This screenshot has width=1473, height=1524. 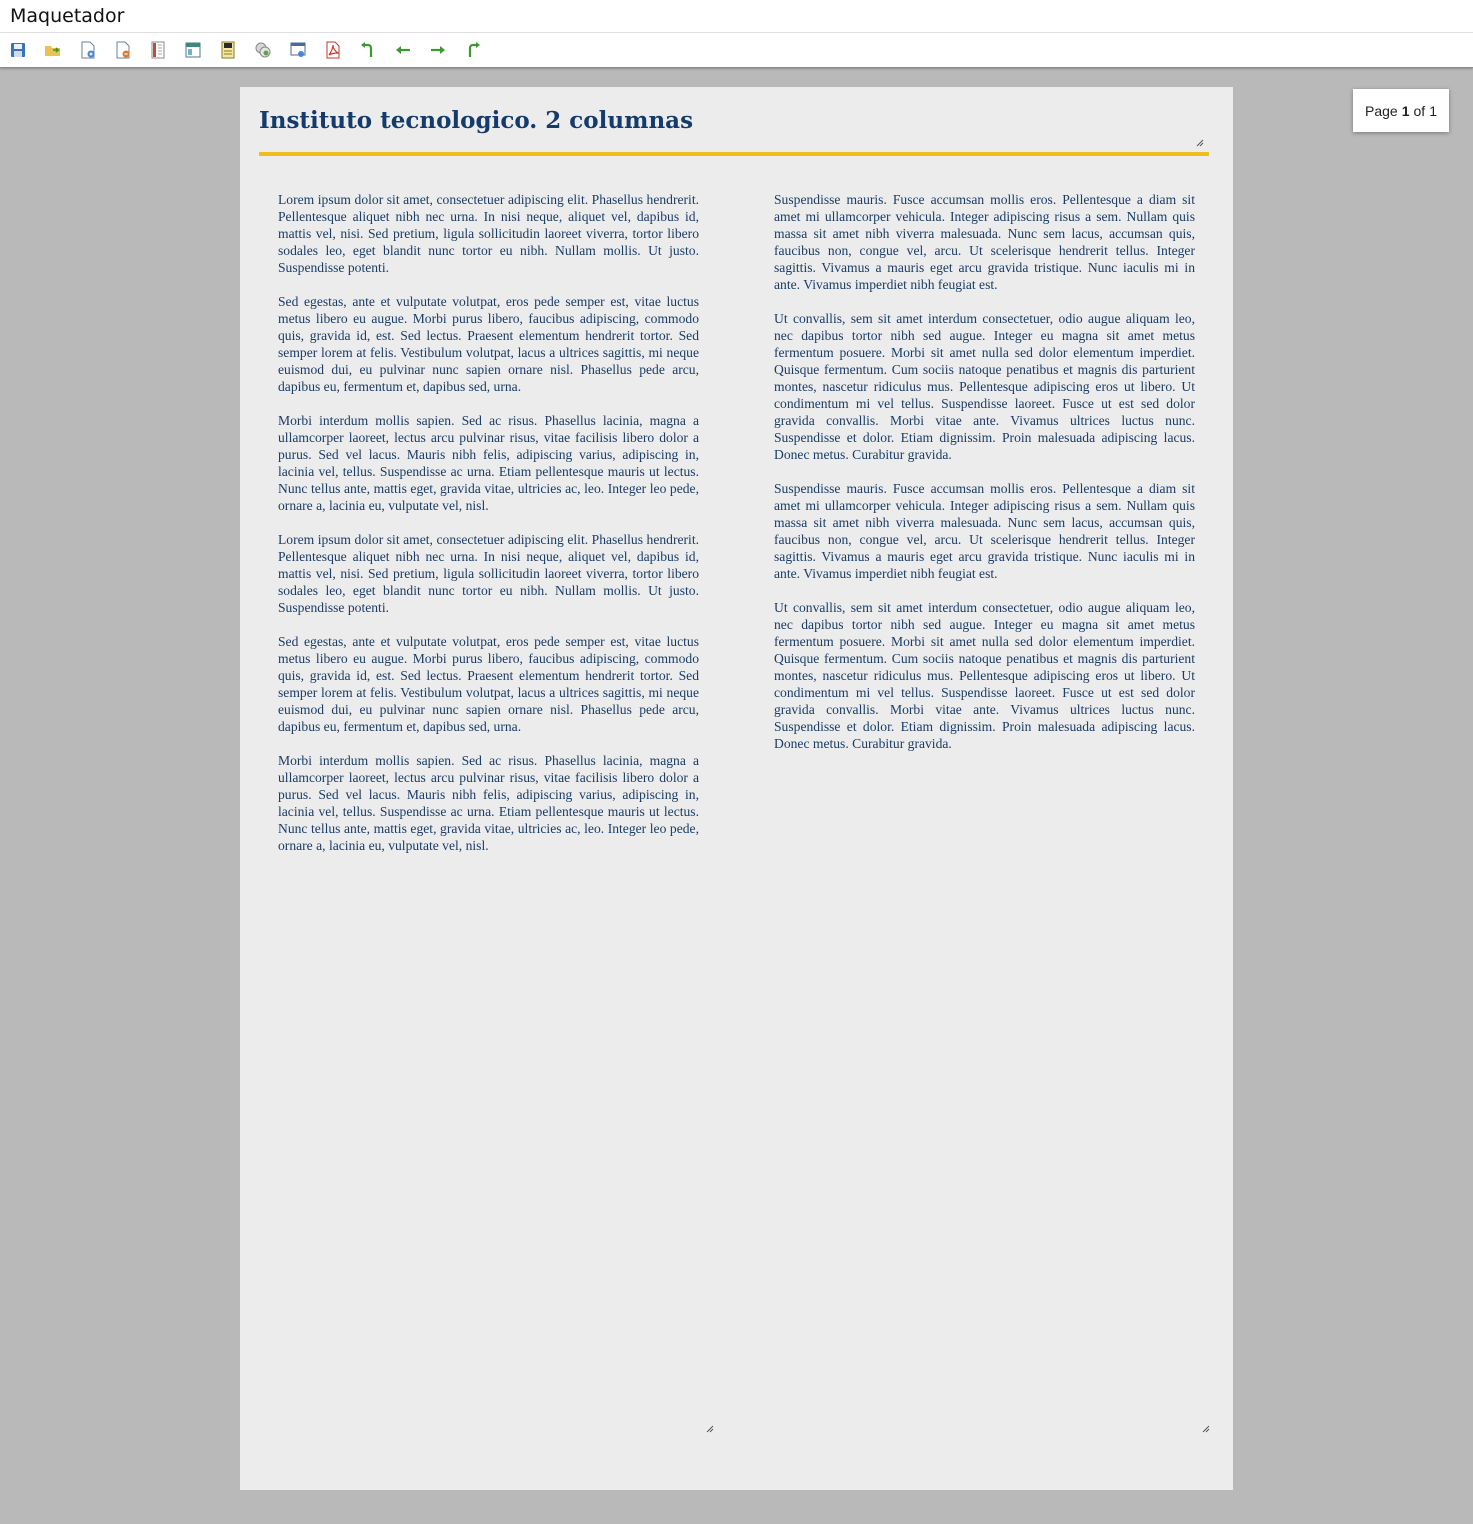 What do you see at coordinates (88, 50) in the screenshot?
I see `new-page-icon` at bounding box center [88, 50].